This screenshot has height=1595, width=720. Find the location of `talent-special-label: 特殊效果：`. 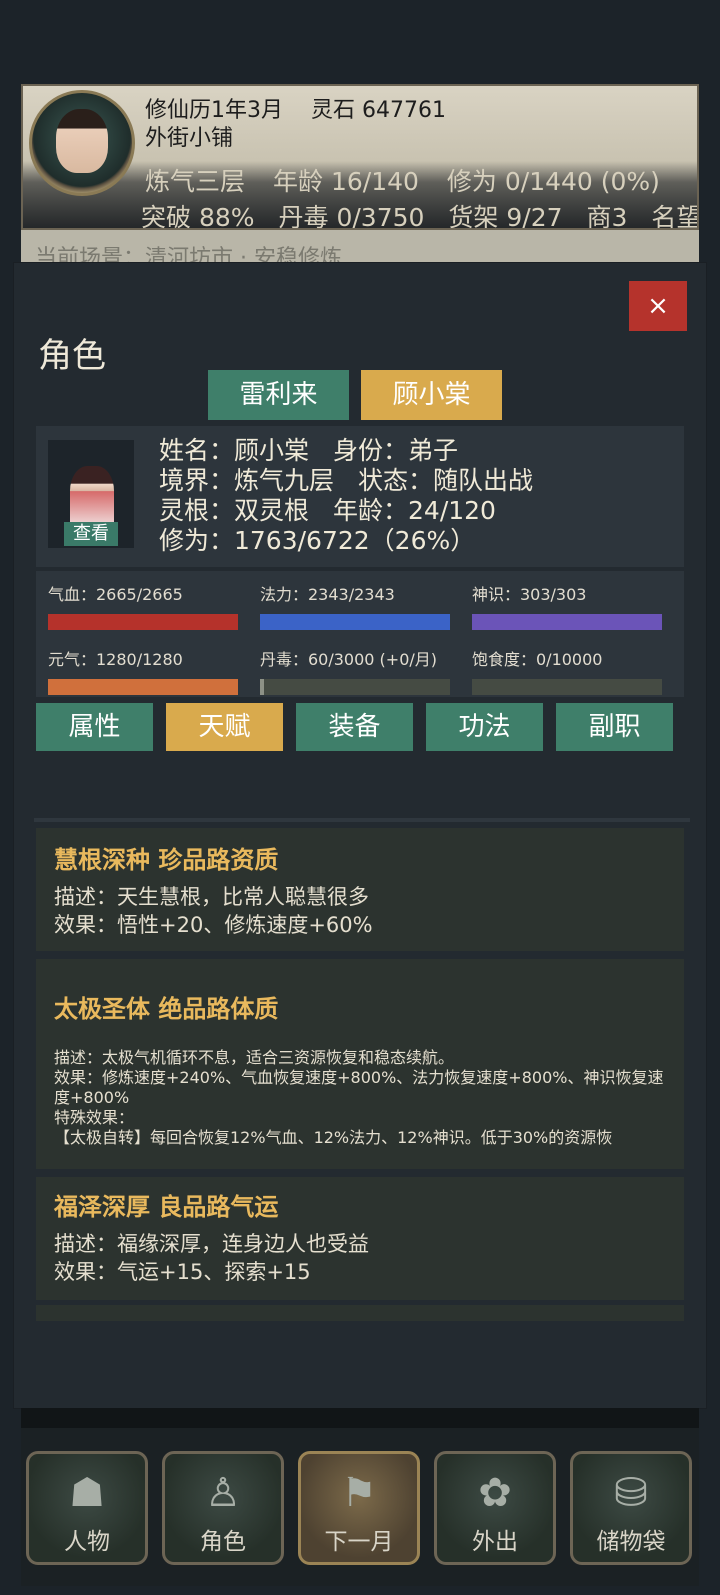

talent-special-label: 特殊效果： is located at coordinates (94, 1117).